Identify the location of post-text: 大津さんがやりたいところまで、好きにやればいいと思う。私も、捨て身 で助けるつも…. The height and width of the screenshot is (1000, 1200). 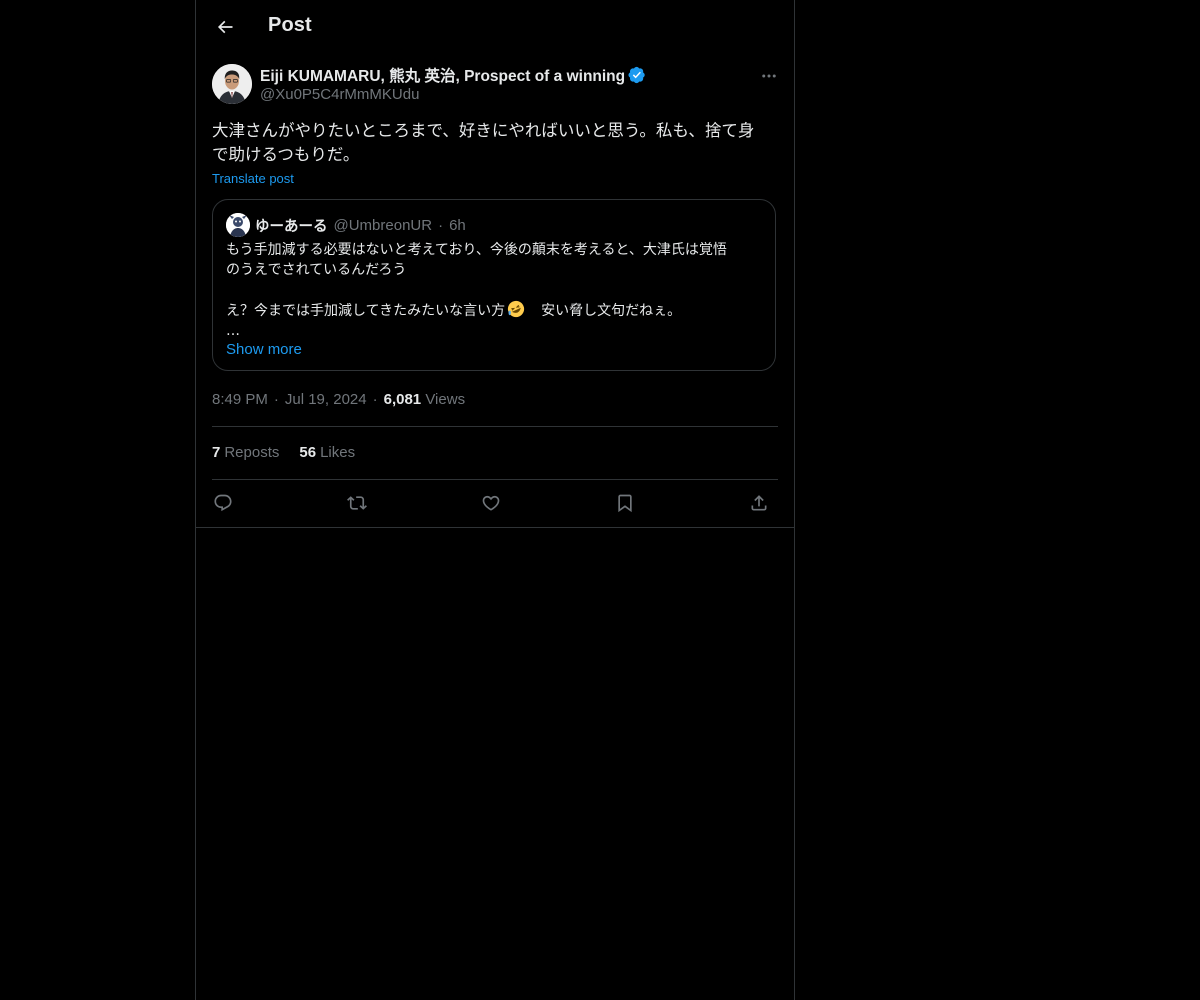
(495, 143).